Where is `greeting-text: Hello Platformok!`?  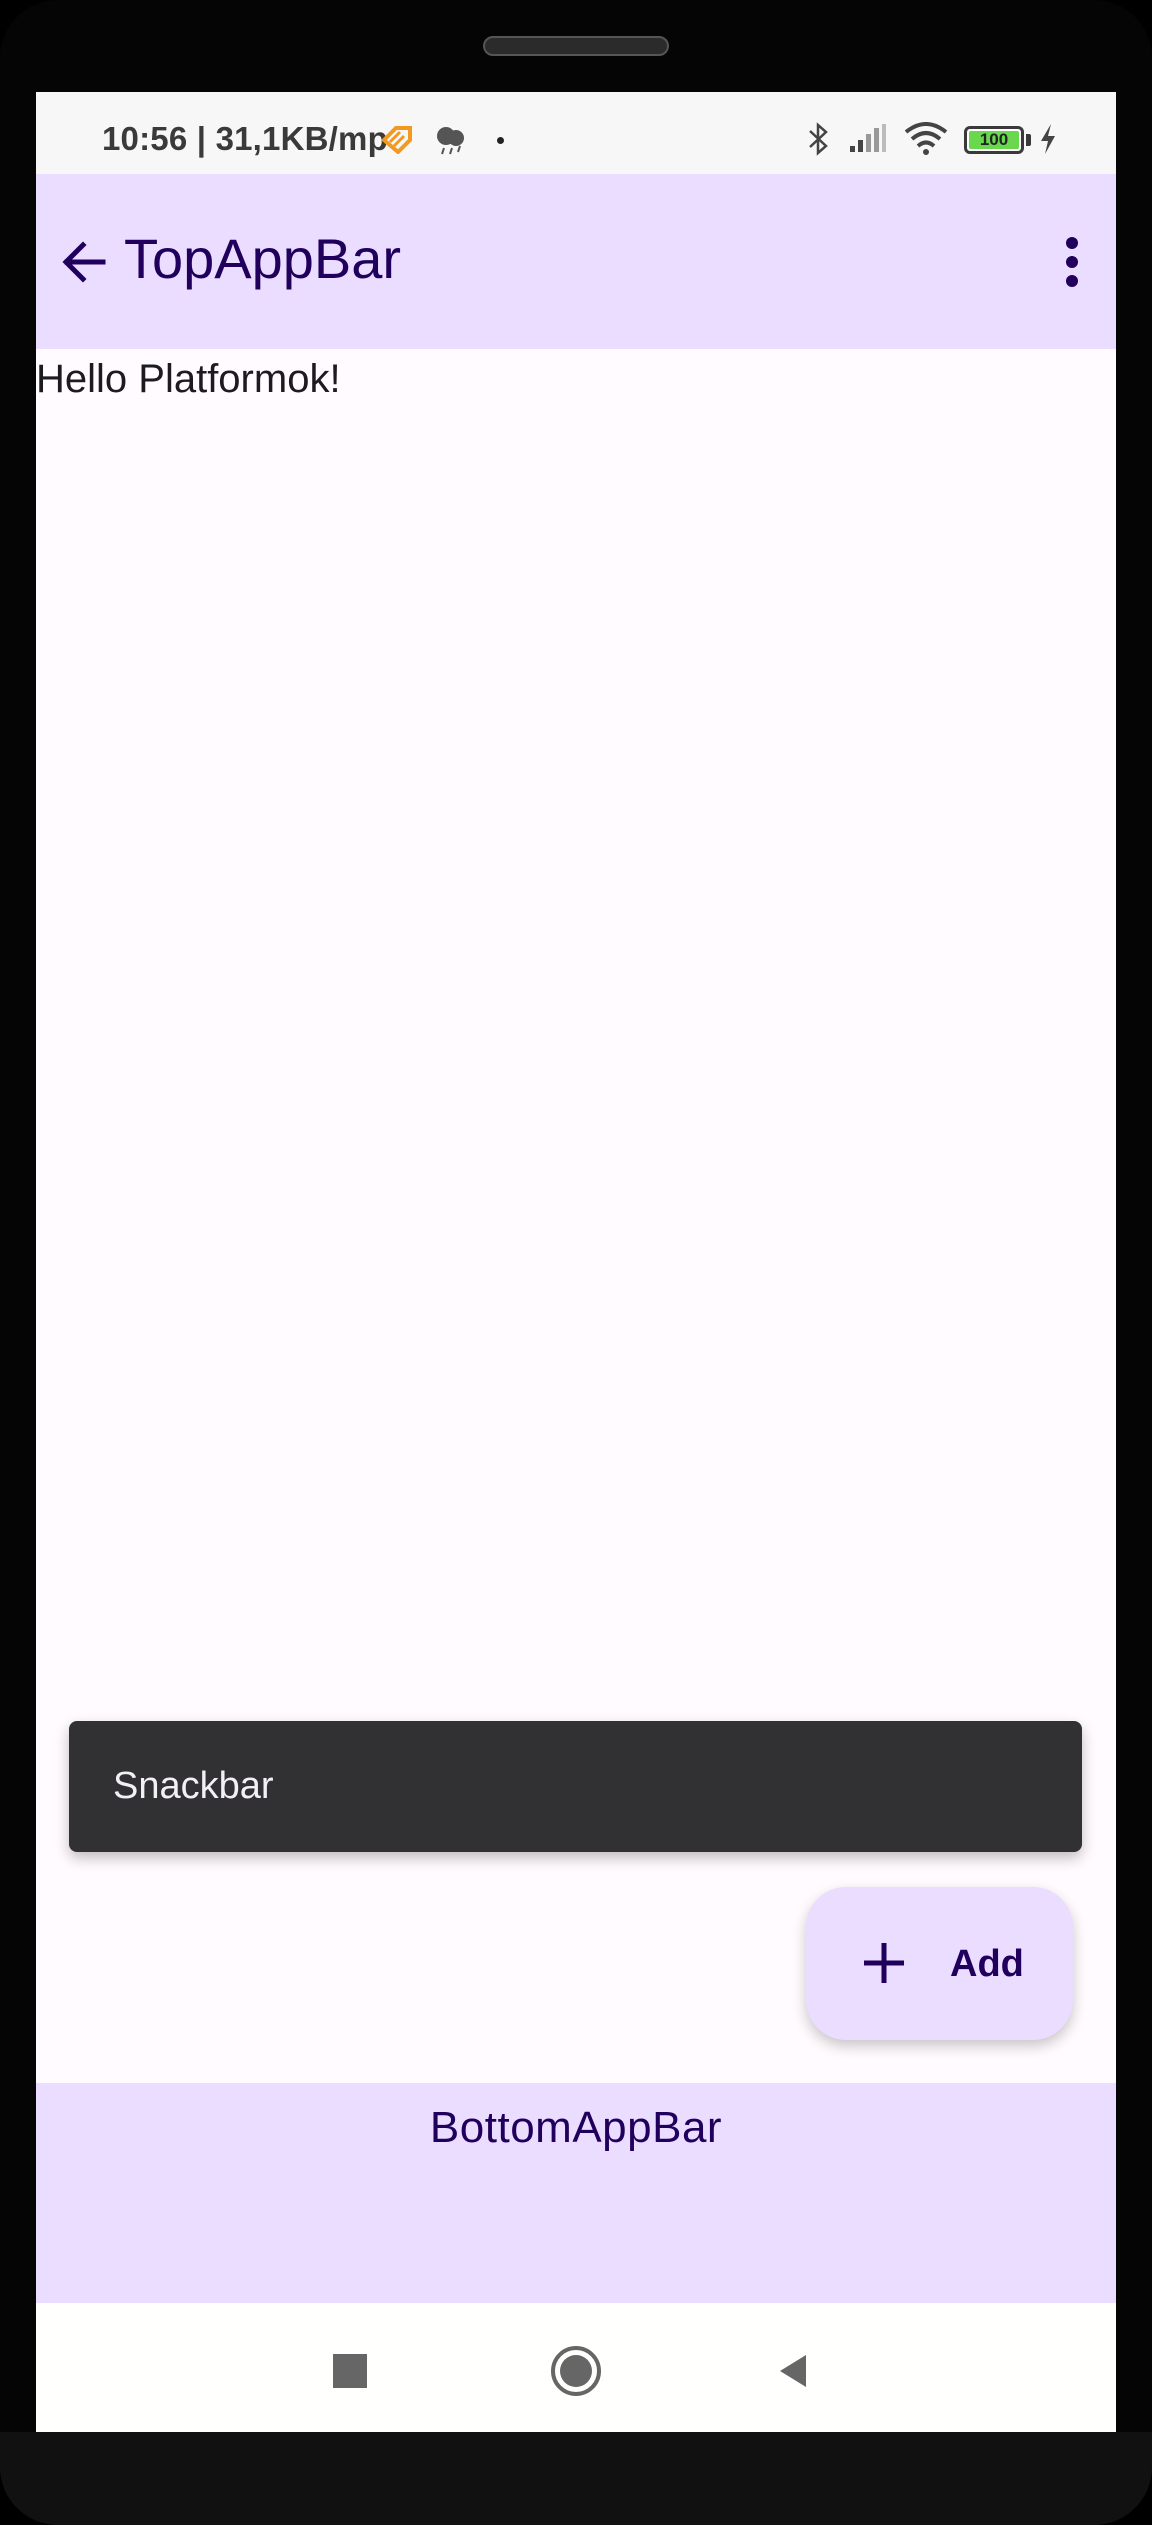
greeting-text: Hello Platformok! is located at coordinates (188, 379).